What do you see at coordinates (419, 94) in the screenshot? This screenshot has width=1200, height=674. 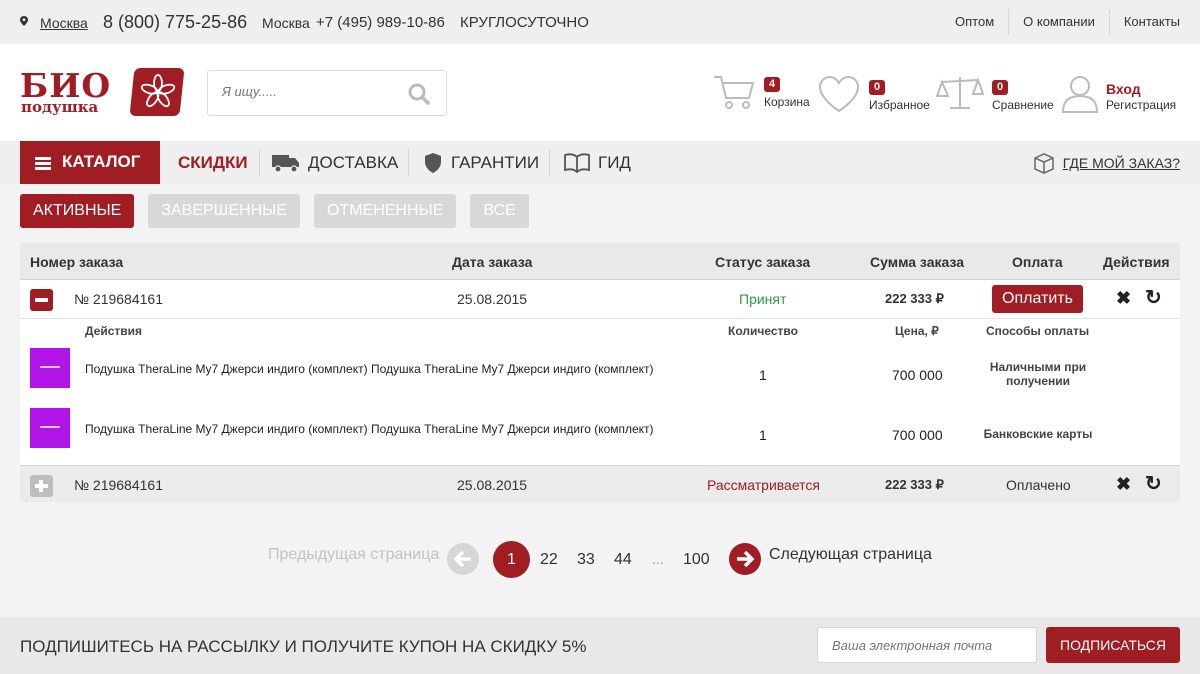 I see `search-icon` at bounding box center [419, 94].